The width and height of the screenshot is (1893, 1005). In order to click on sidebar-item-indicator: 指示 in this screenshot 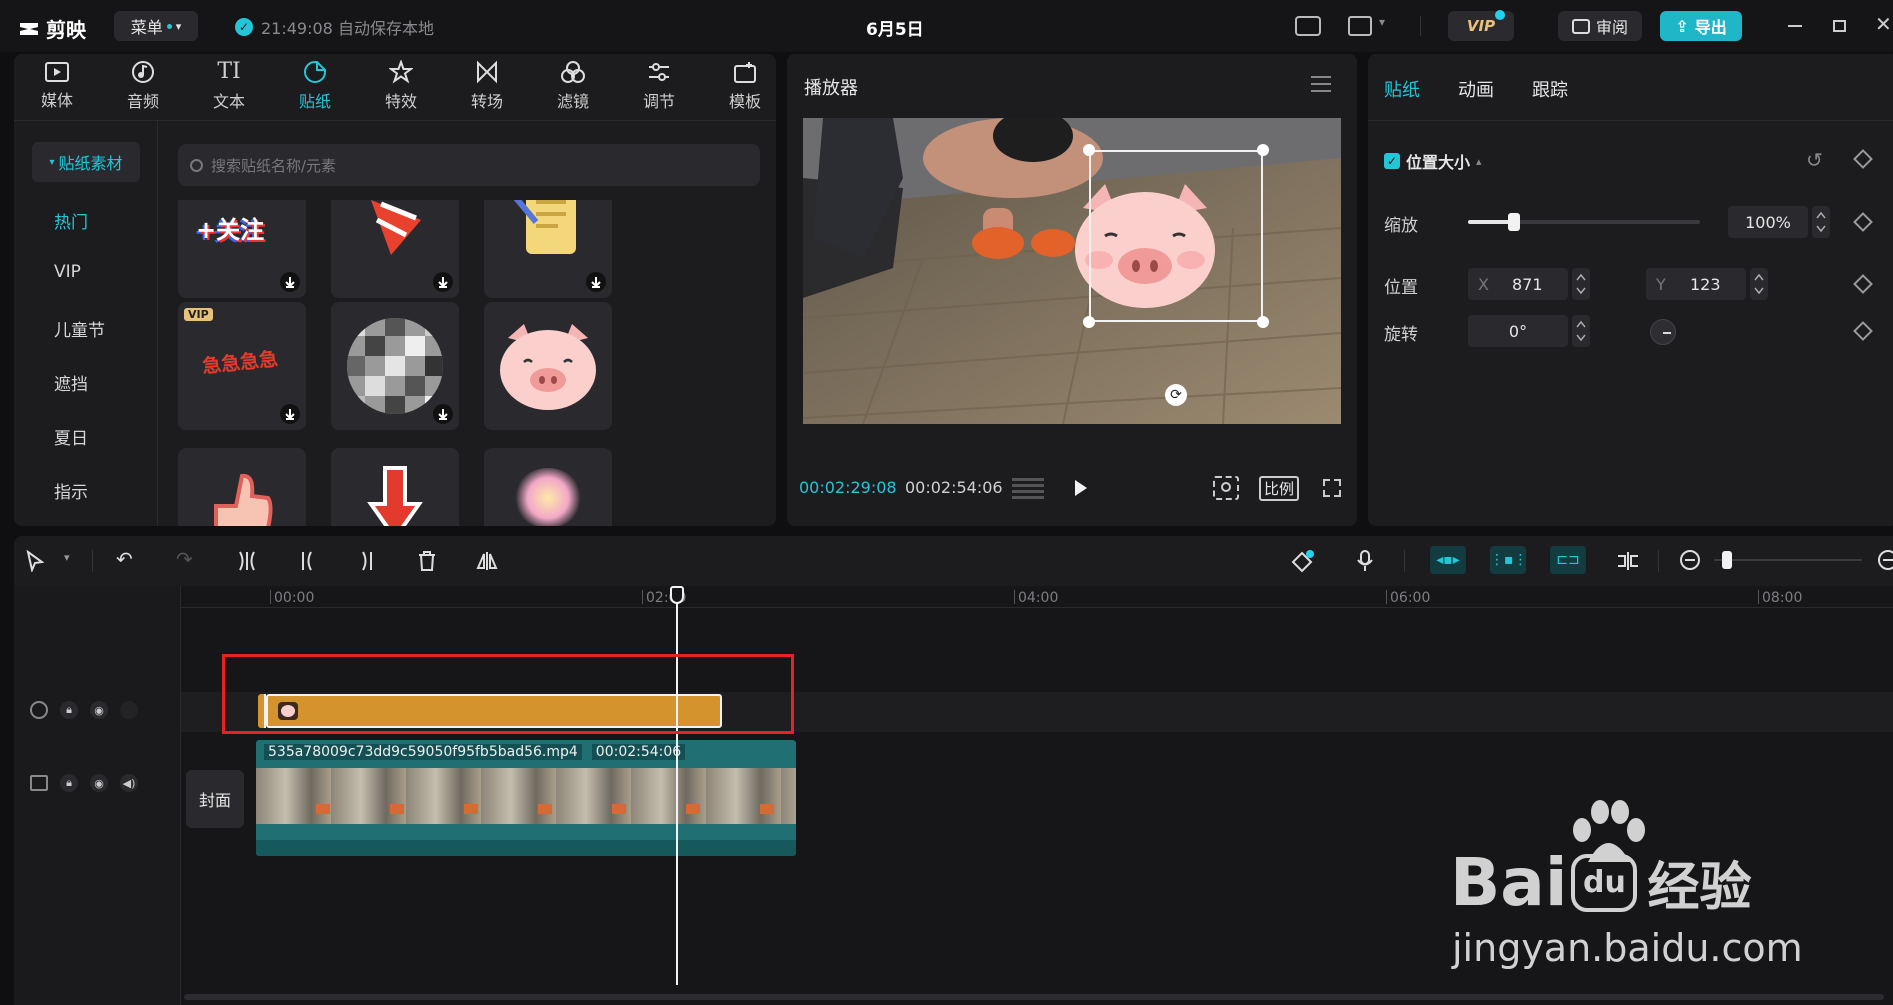, I will do `click(71, 490)`.